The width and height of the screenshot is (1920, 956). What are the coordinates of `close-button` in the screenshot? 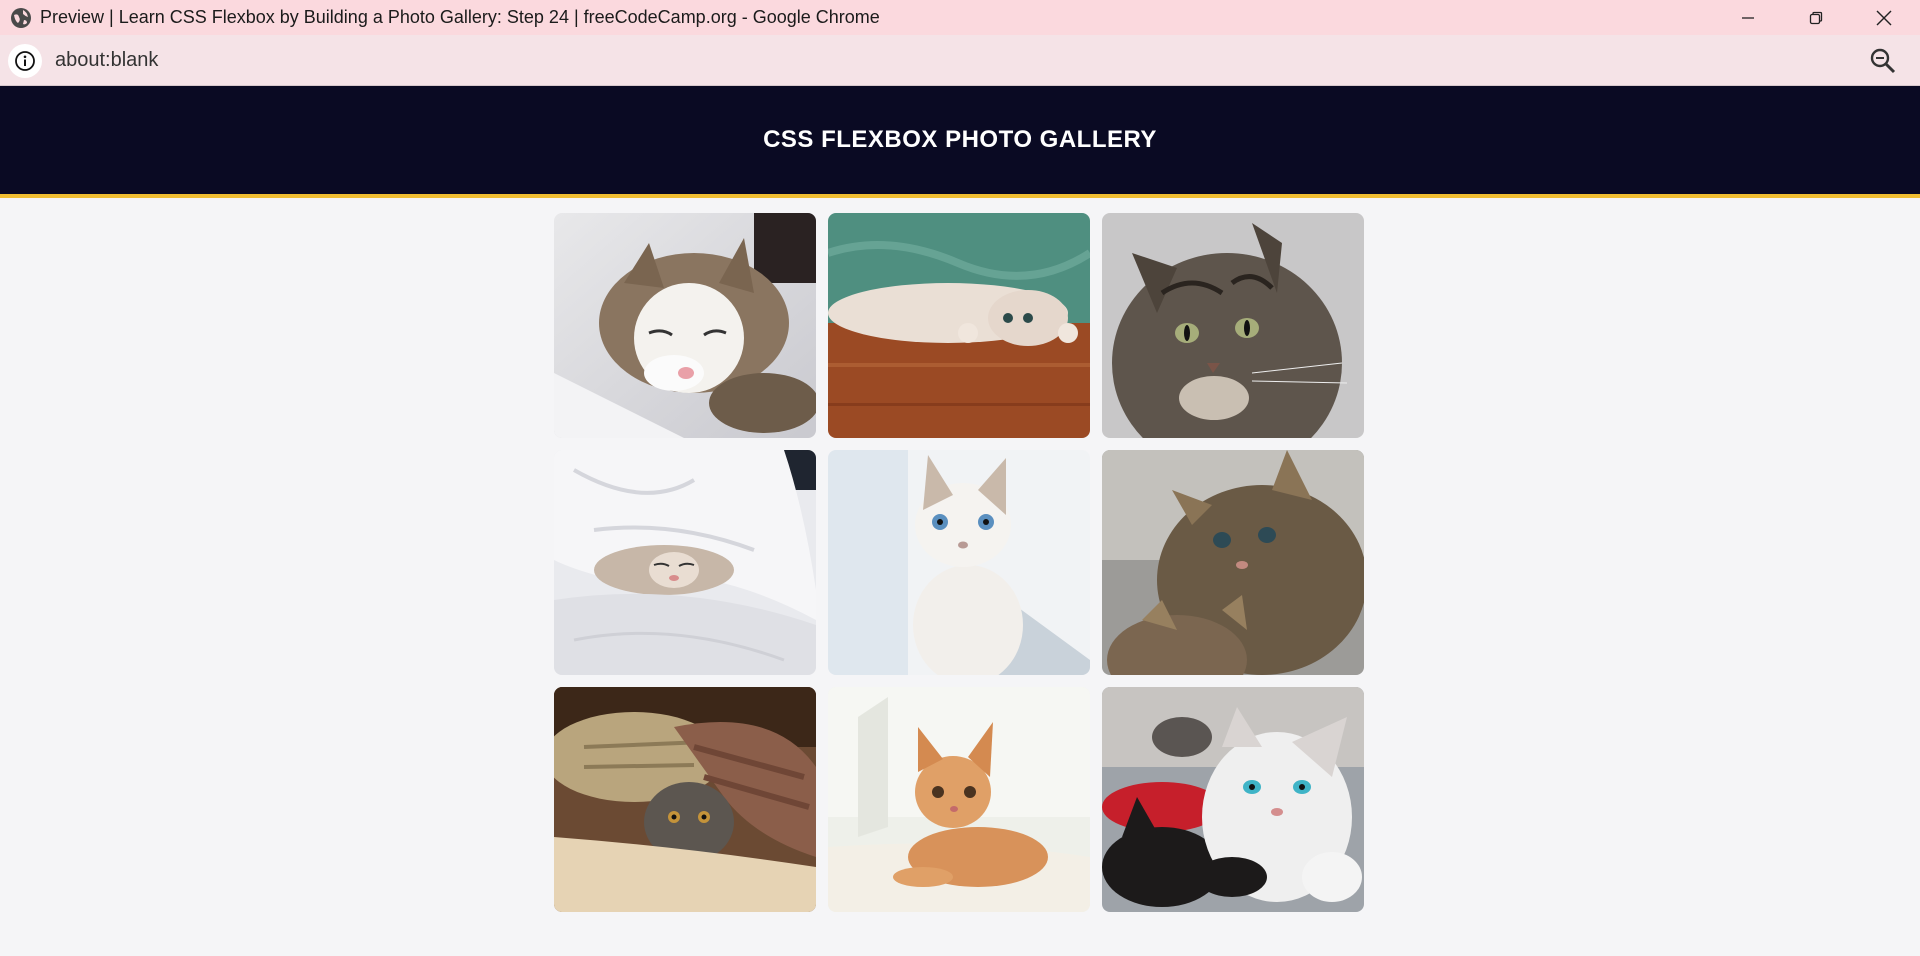 It's located at (1884, 17).